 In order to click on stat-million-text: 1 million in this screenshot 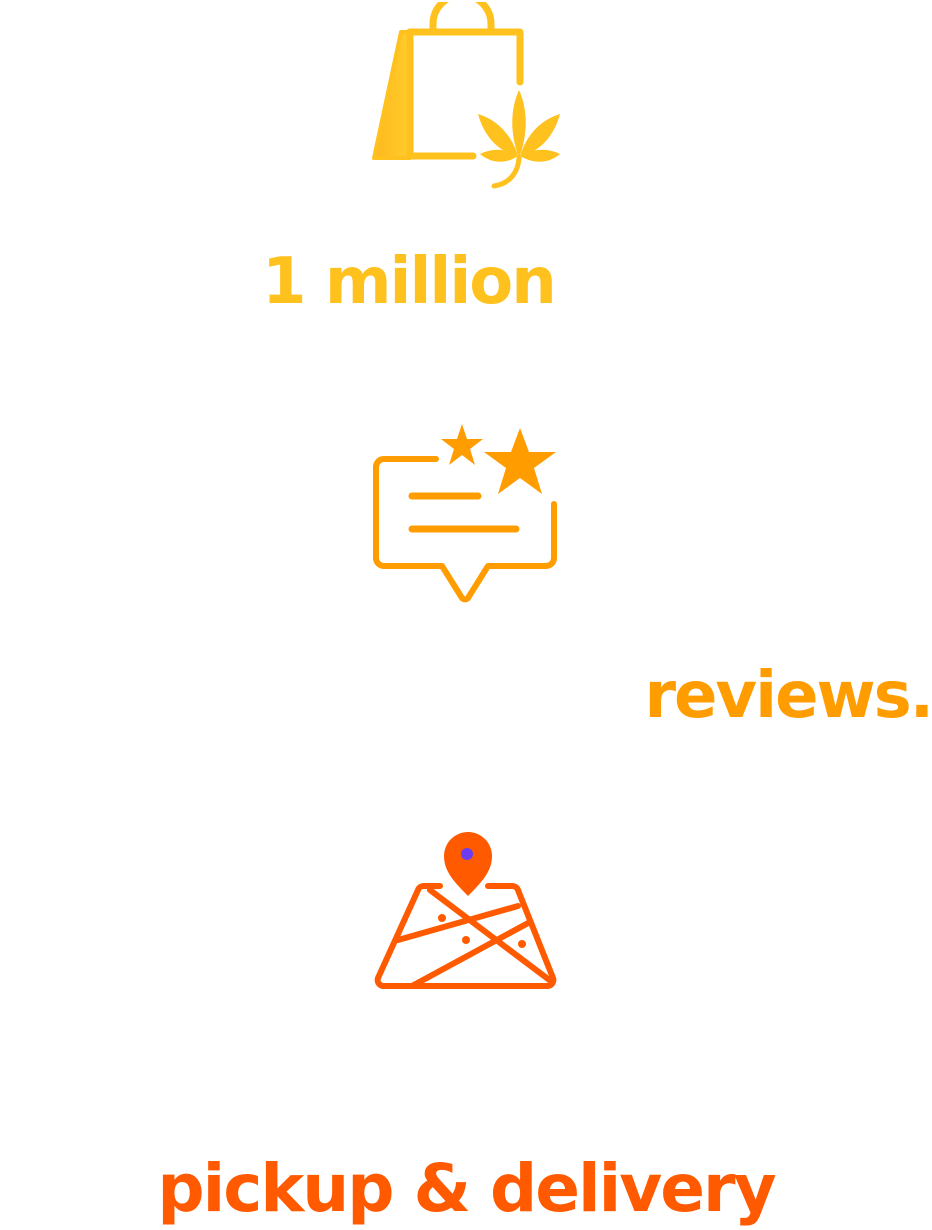, I will do `click(409, 282)`.